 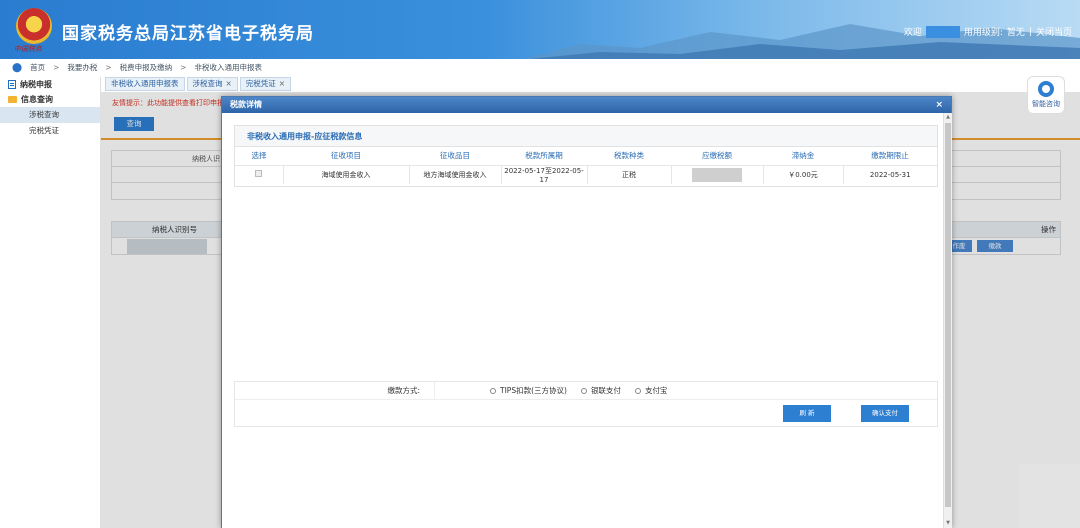 What do you see at coordinates (586, 136) in the screenshot?
I see `section-title: 非税收入通用申报-应征税款信息` at bounding box center [586, 136].